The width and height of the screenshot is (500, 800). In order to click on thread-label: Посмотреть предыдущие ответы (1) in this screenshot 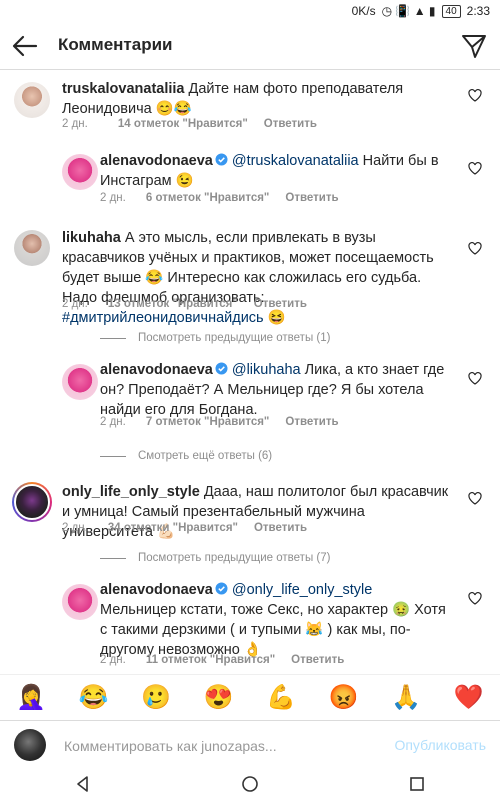, I will do `click(234, 338)`.